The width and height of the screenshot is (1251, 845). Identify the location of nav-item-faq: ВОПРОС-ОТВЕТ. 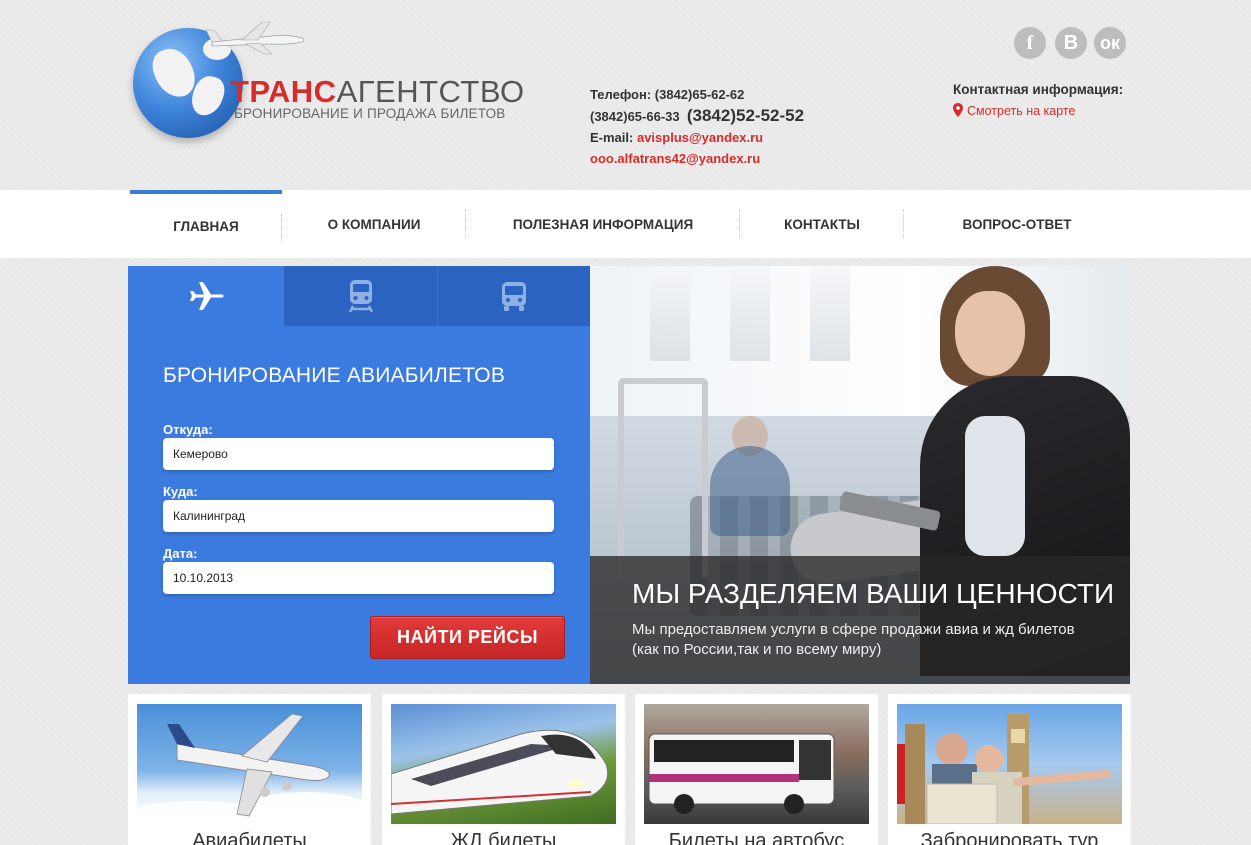
(1017, 224).